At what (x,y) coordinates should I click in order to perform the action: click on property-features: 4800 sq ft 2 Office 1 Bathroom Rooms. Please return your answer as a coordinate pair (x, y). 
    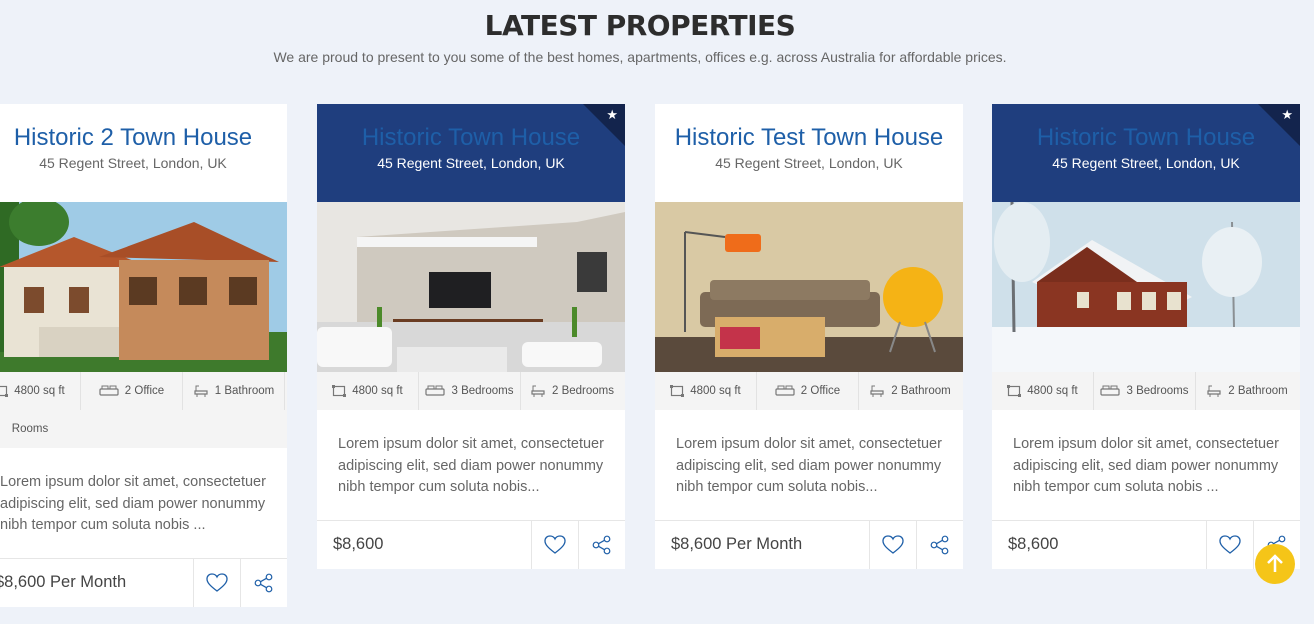
    Looking at the image, I should click on (143, 410).